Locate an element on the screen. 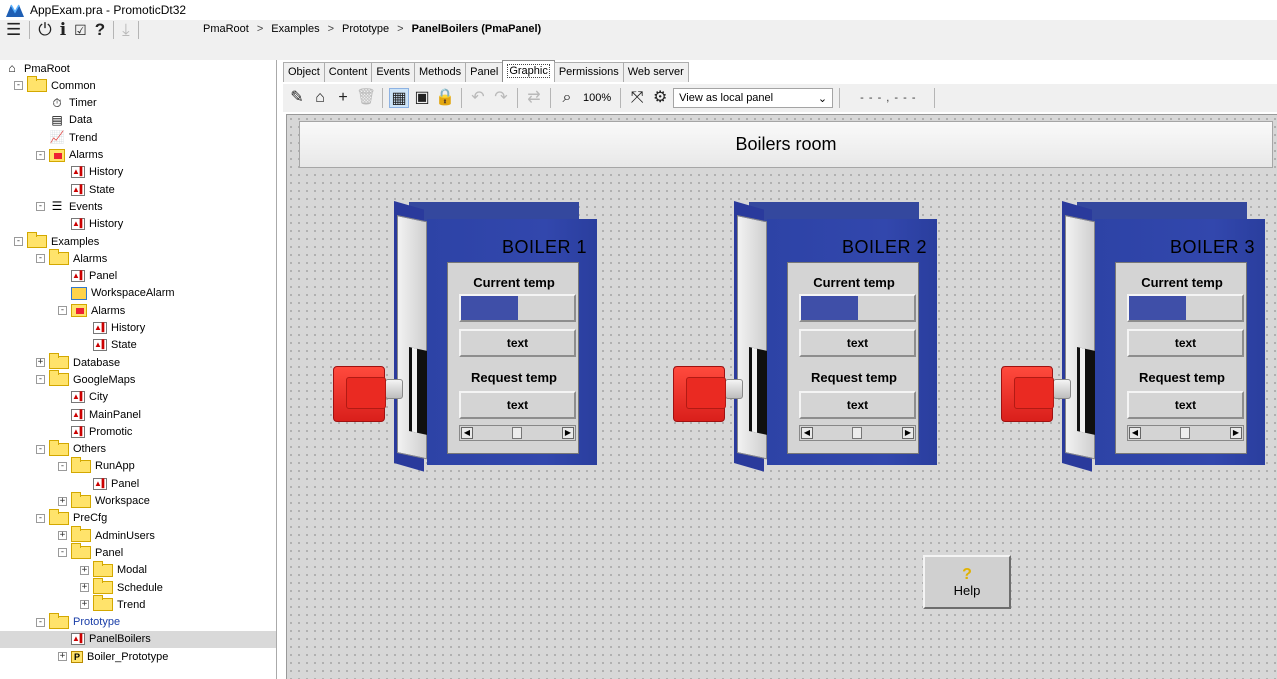 This screenshot has width=1277, height=679. tree-item: + Trend is located at coordinates (112, 604).